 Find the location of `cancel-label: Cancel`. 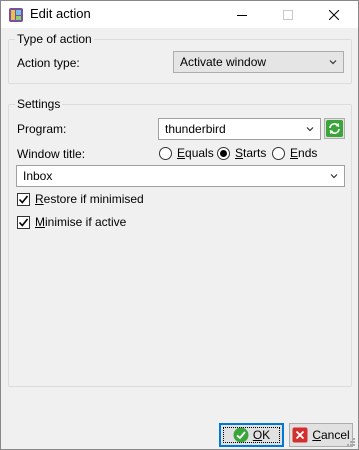

cancel-label: Cancel is located at coordinates (331, 435).